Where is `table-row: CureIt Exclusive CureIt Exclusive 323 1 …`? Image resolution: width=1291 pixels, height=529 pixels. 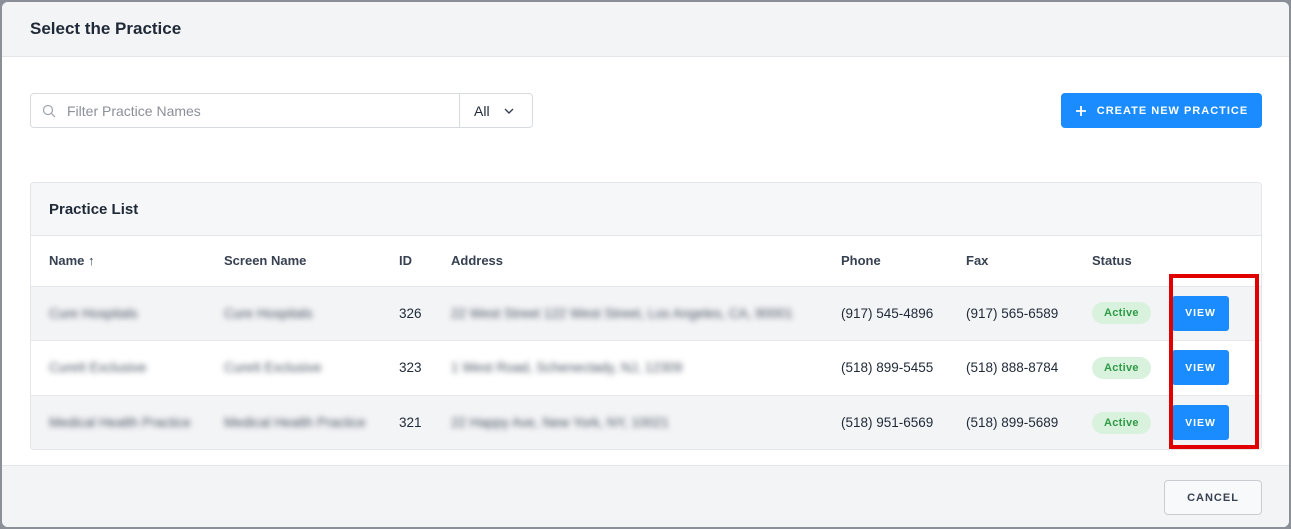
table-row: CureIt Exclusive CureIt Exclusive 323 1 … is located at coordinates (646, 368).